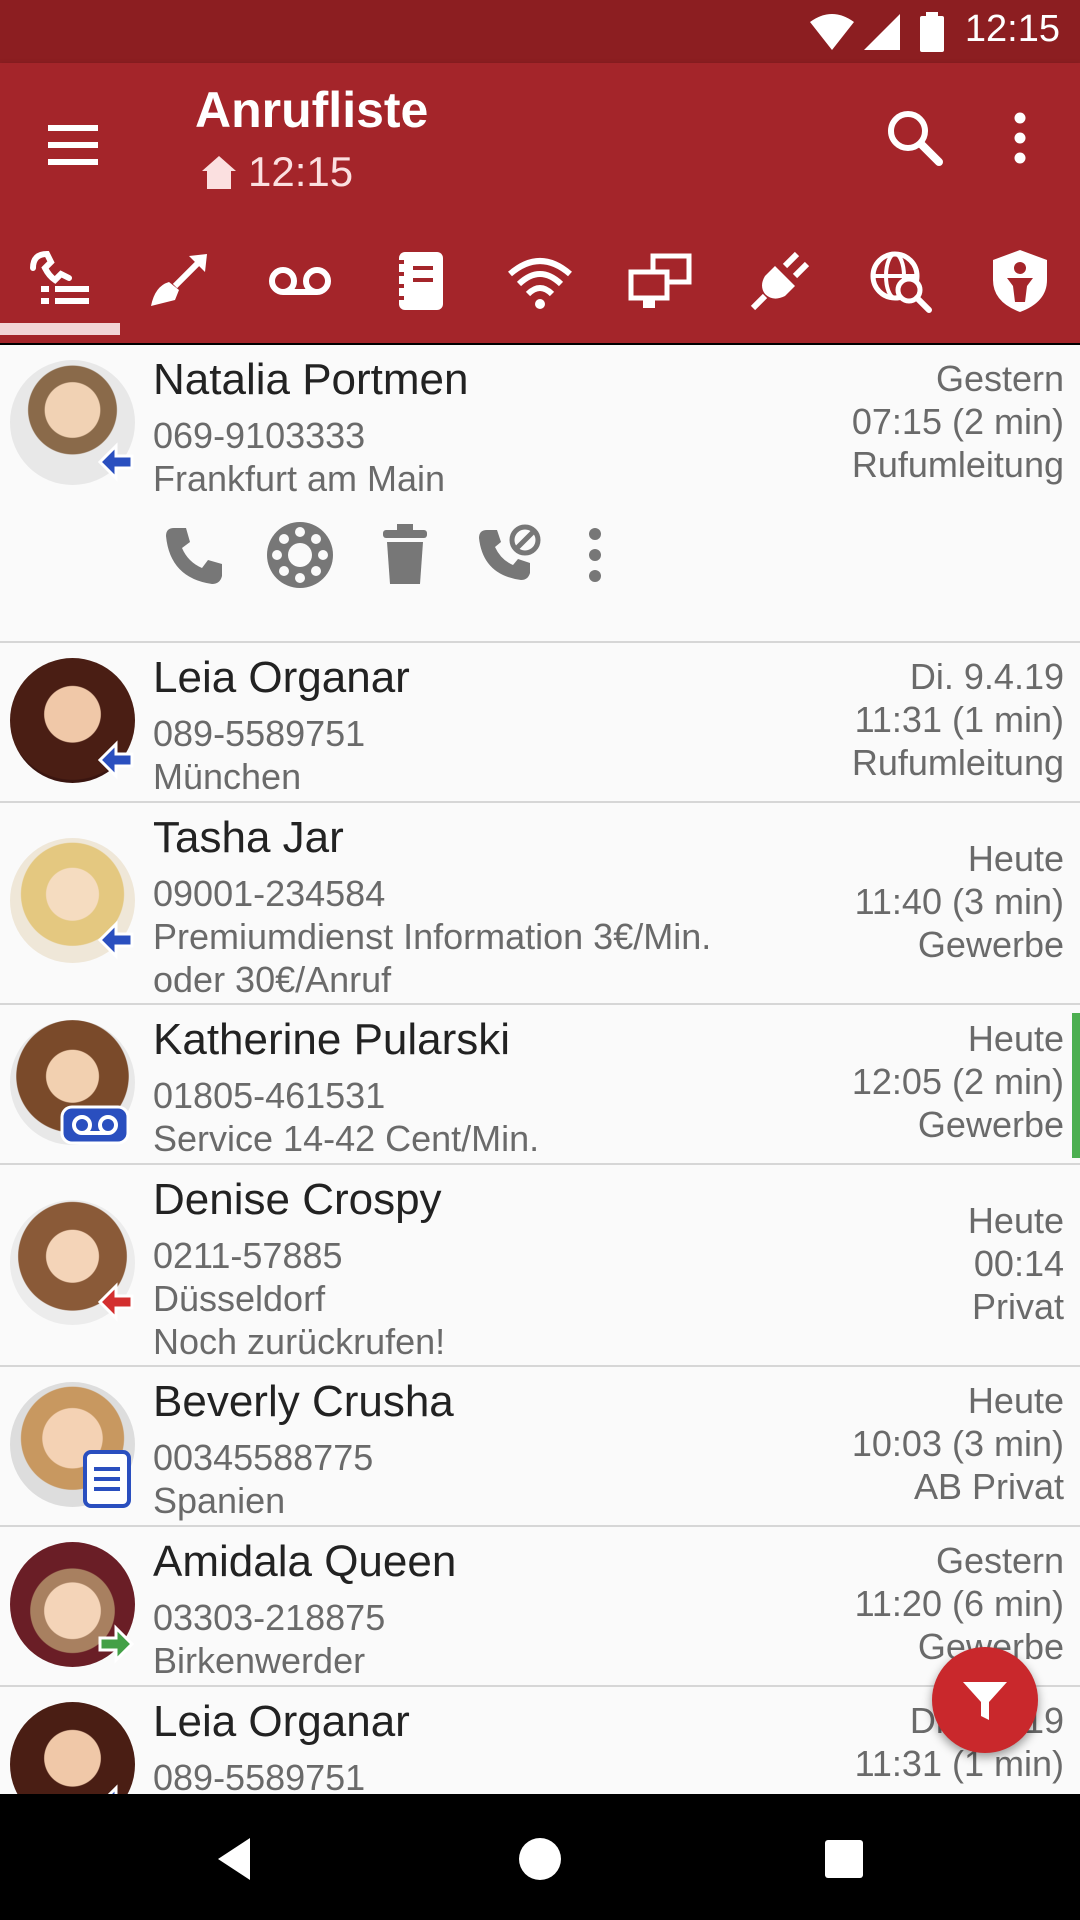  What do you see at coordinates (235, 1859) in the screenshot?
I see `nav-back-button` at bounding box center [235, 1859].